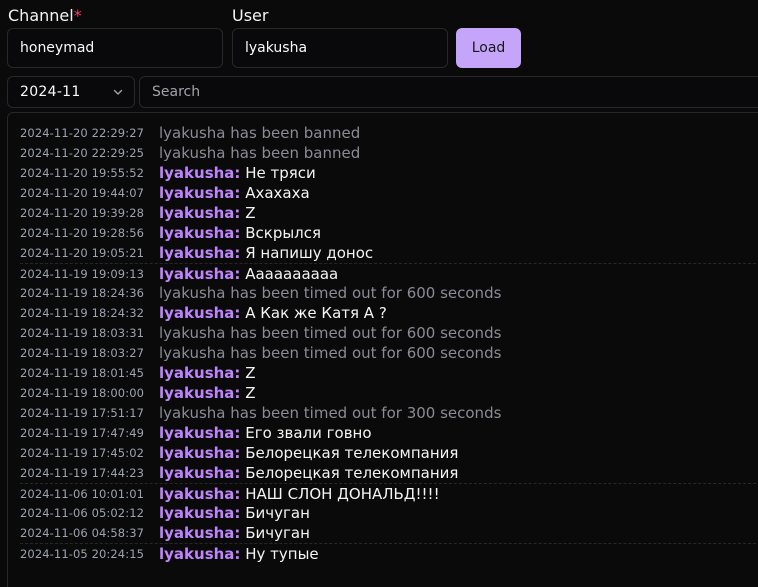  Describe the element at coordinates (82, 453) in the screenshot. I see `message-timestamp: 2024-11-19 17:45:02` at that location.